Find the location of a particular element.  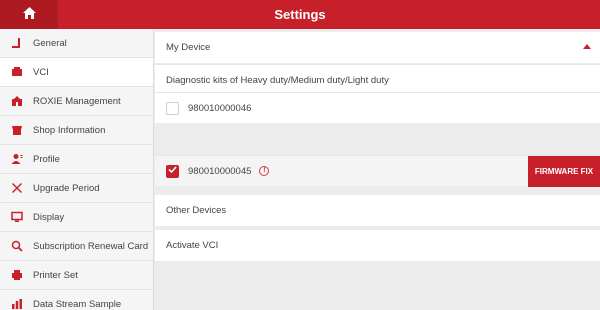

sidebar-item-shop-information: Shop Information is located at coordinates (76, 130).